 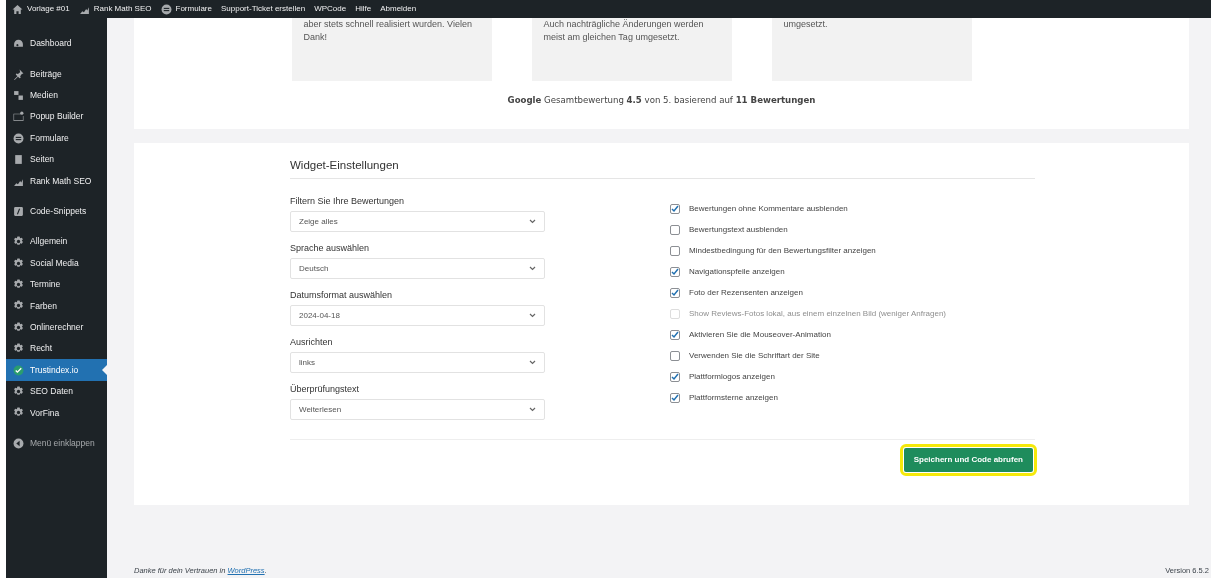 What do you see at coordinates (263, 9) in the screenshot?
I see `admin-bar-link: Support-Ticket erstellen` at bounding box center [263, 9].